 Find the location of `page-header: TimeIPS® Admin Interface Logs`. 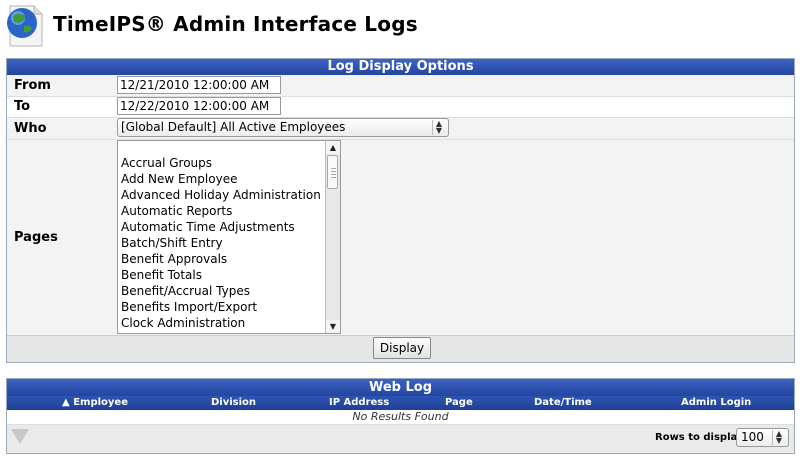

page-header: TimeIPS® Admin Interface Logs is located at coordinates (400, 27).